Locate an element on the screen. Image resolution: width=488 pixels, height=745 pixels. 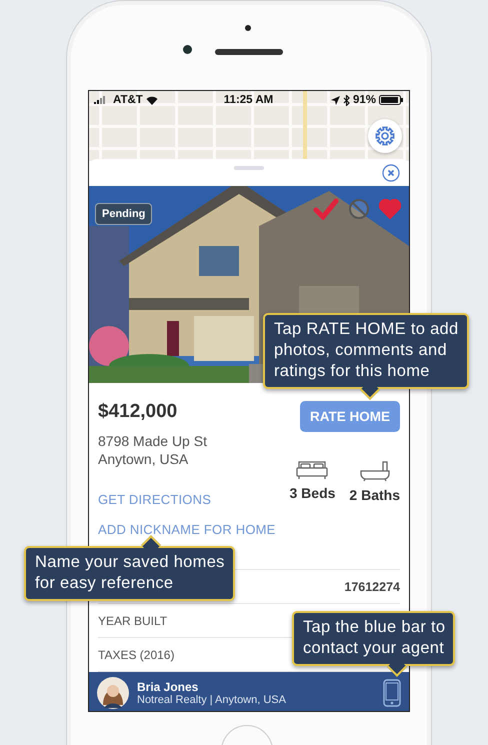
block-icon is located at coordinates (359, 209).